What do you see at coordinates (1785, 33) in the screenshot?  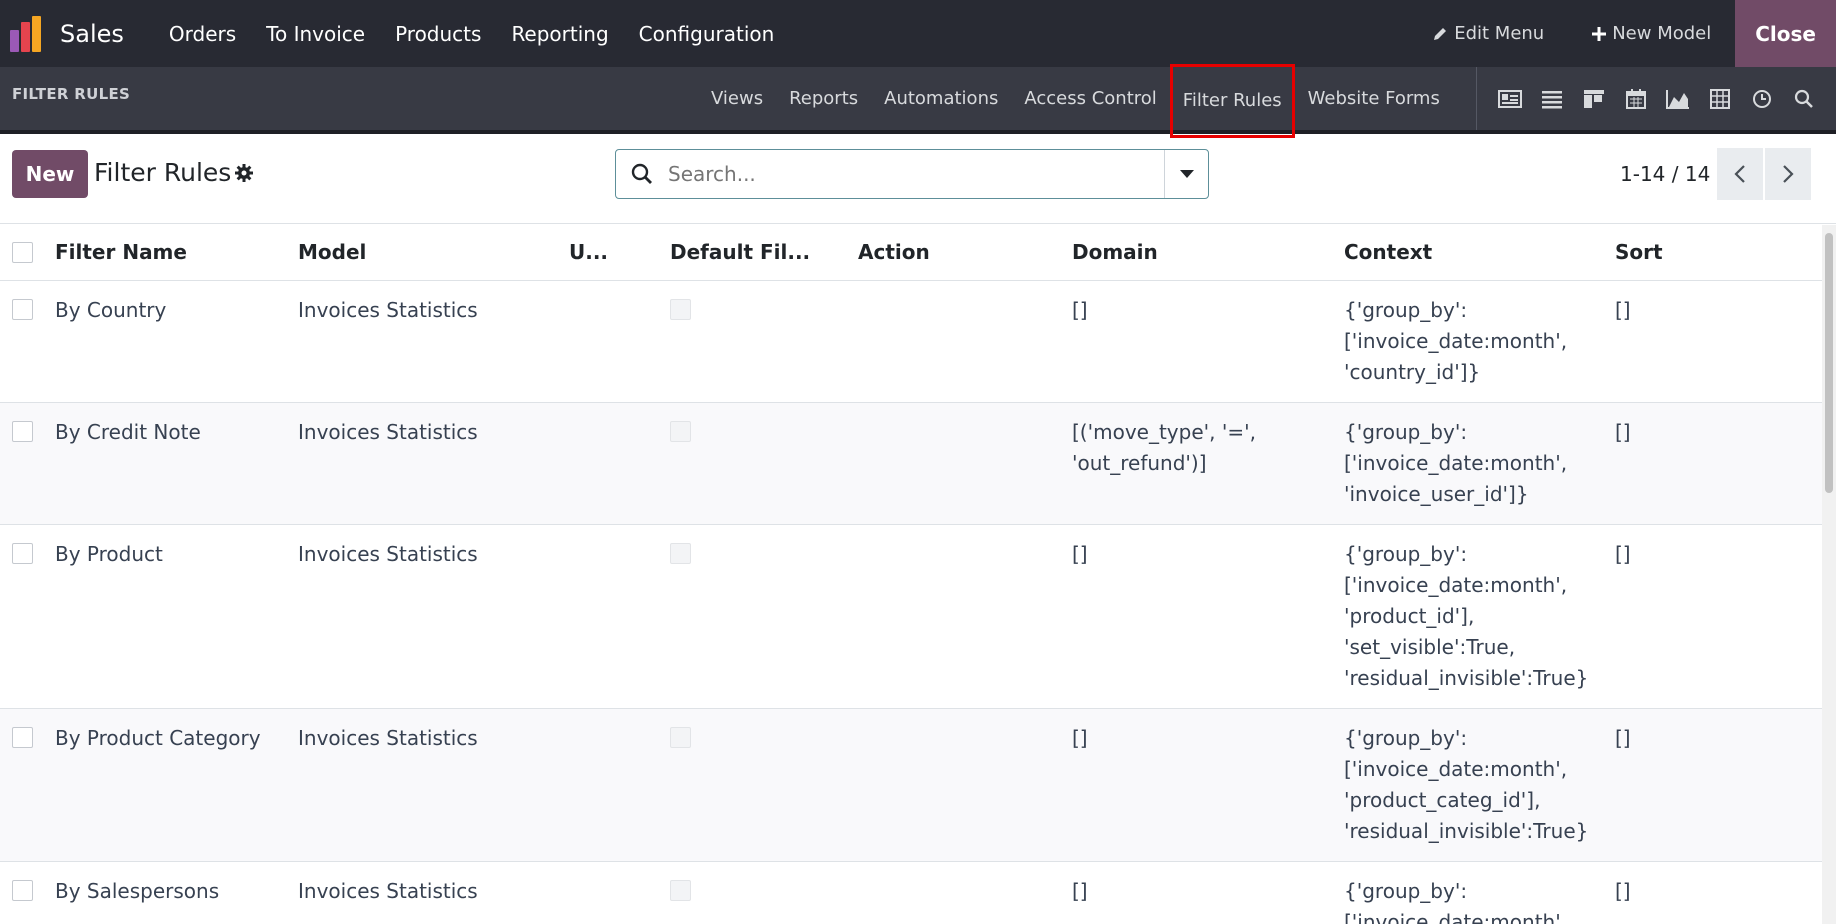 I see `close-studio-button: Close` at bounding box center [1785, 33].